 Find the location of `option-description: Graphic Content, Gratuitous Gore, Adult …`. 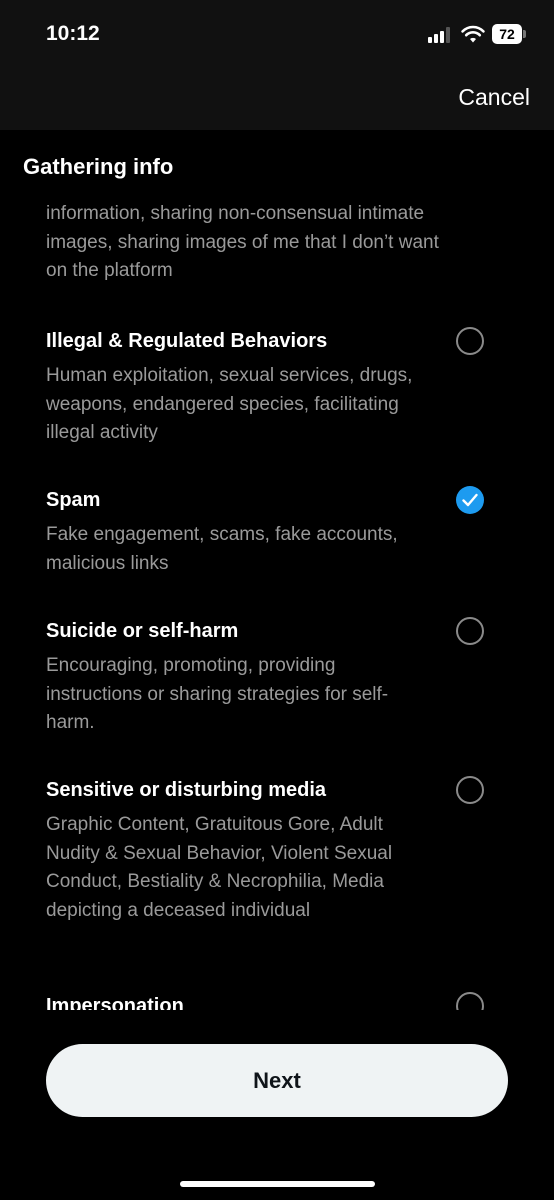

option-description: Graphic Content, Gratuitous Gore, Adult … is located at coordinates (219, 867).